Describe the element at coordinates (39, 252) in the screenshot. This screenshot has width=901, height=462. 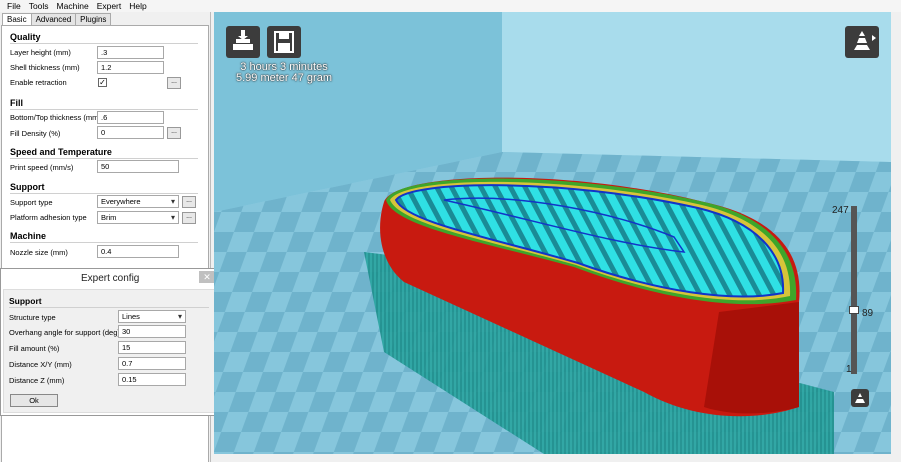
I see `nozzle-size-label: Nozzle size (mm)` at that location.